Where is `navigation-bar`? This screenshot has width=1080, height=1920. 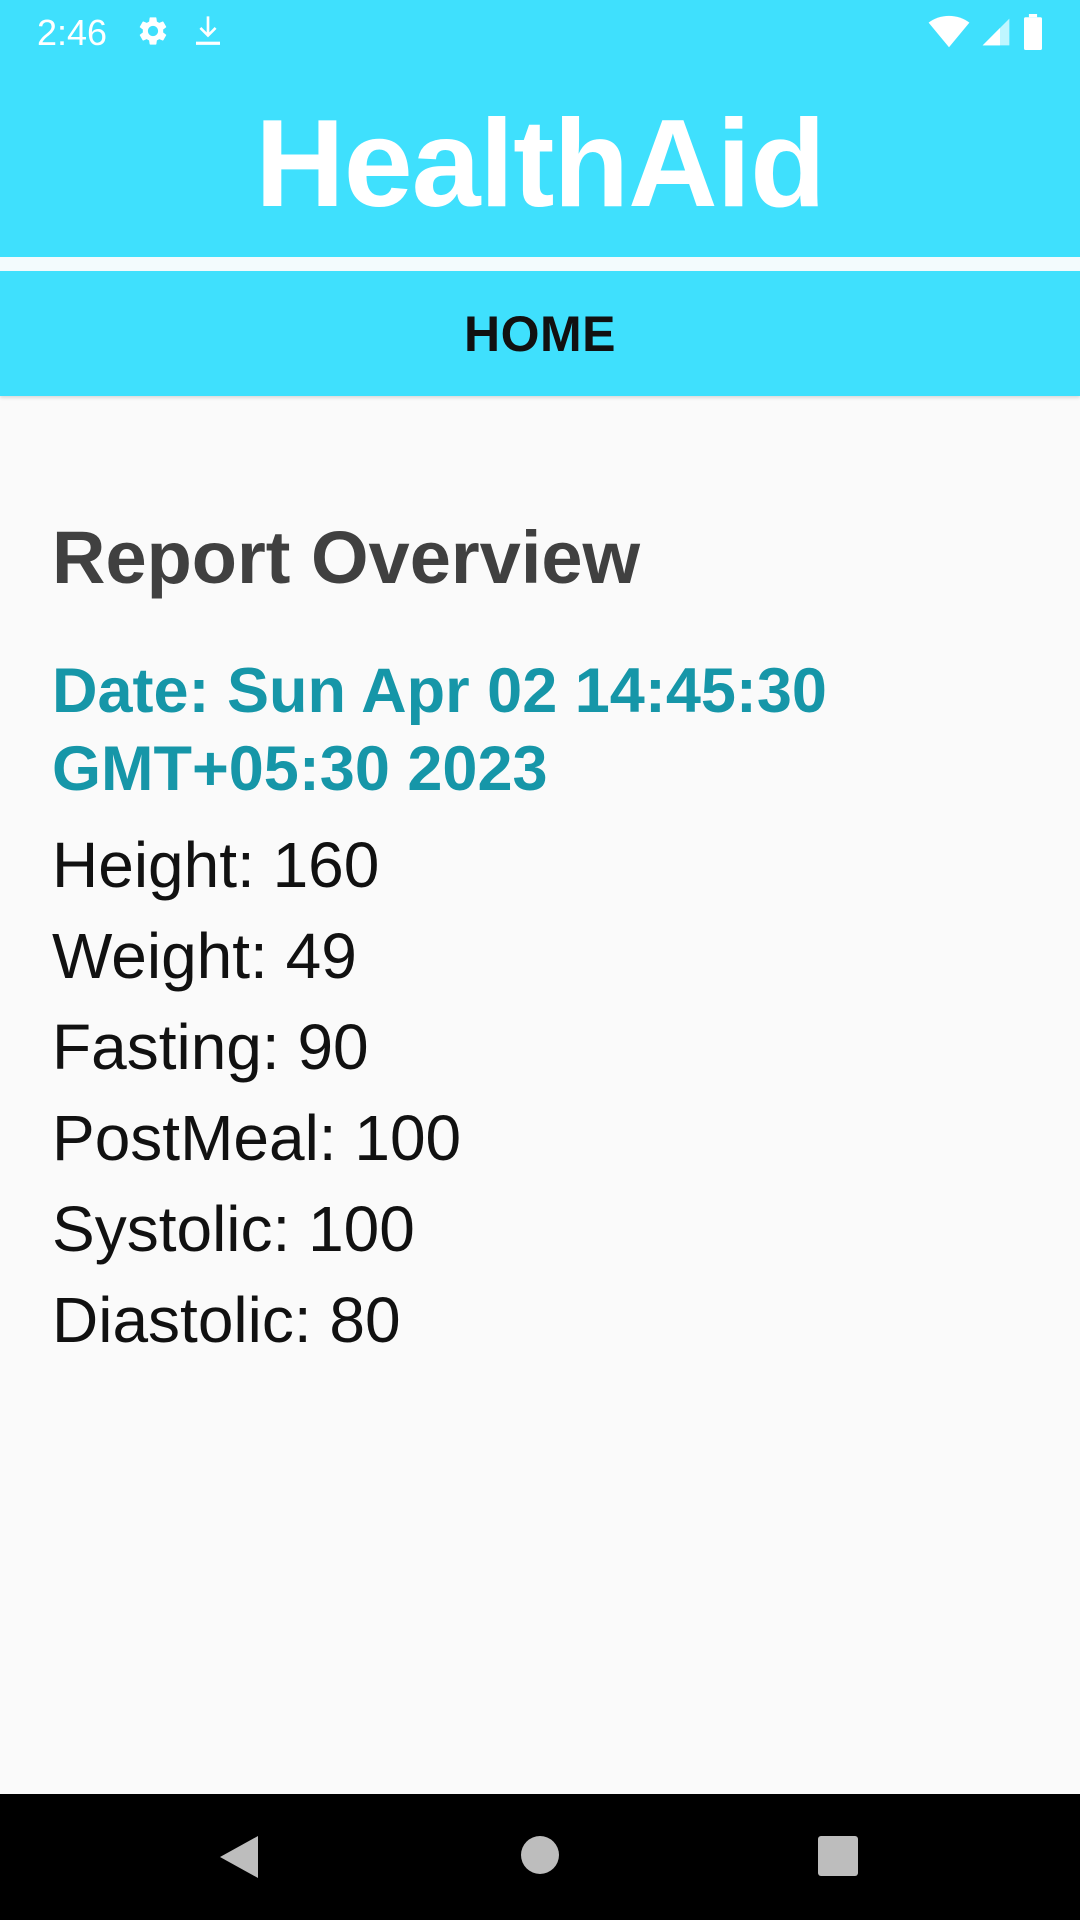
navigation-bar is located at coordinates (540, 1857).